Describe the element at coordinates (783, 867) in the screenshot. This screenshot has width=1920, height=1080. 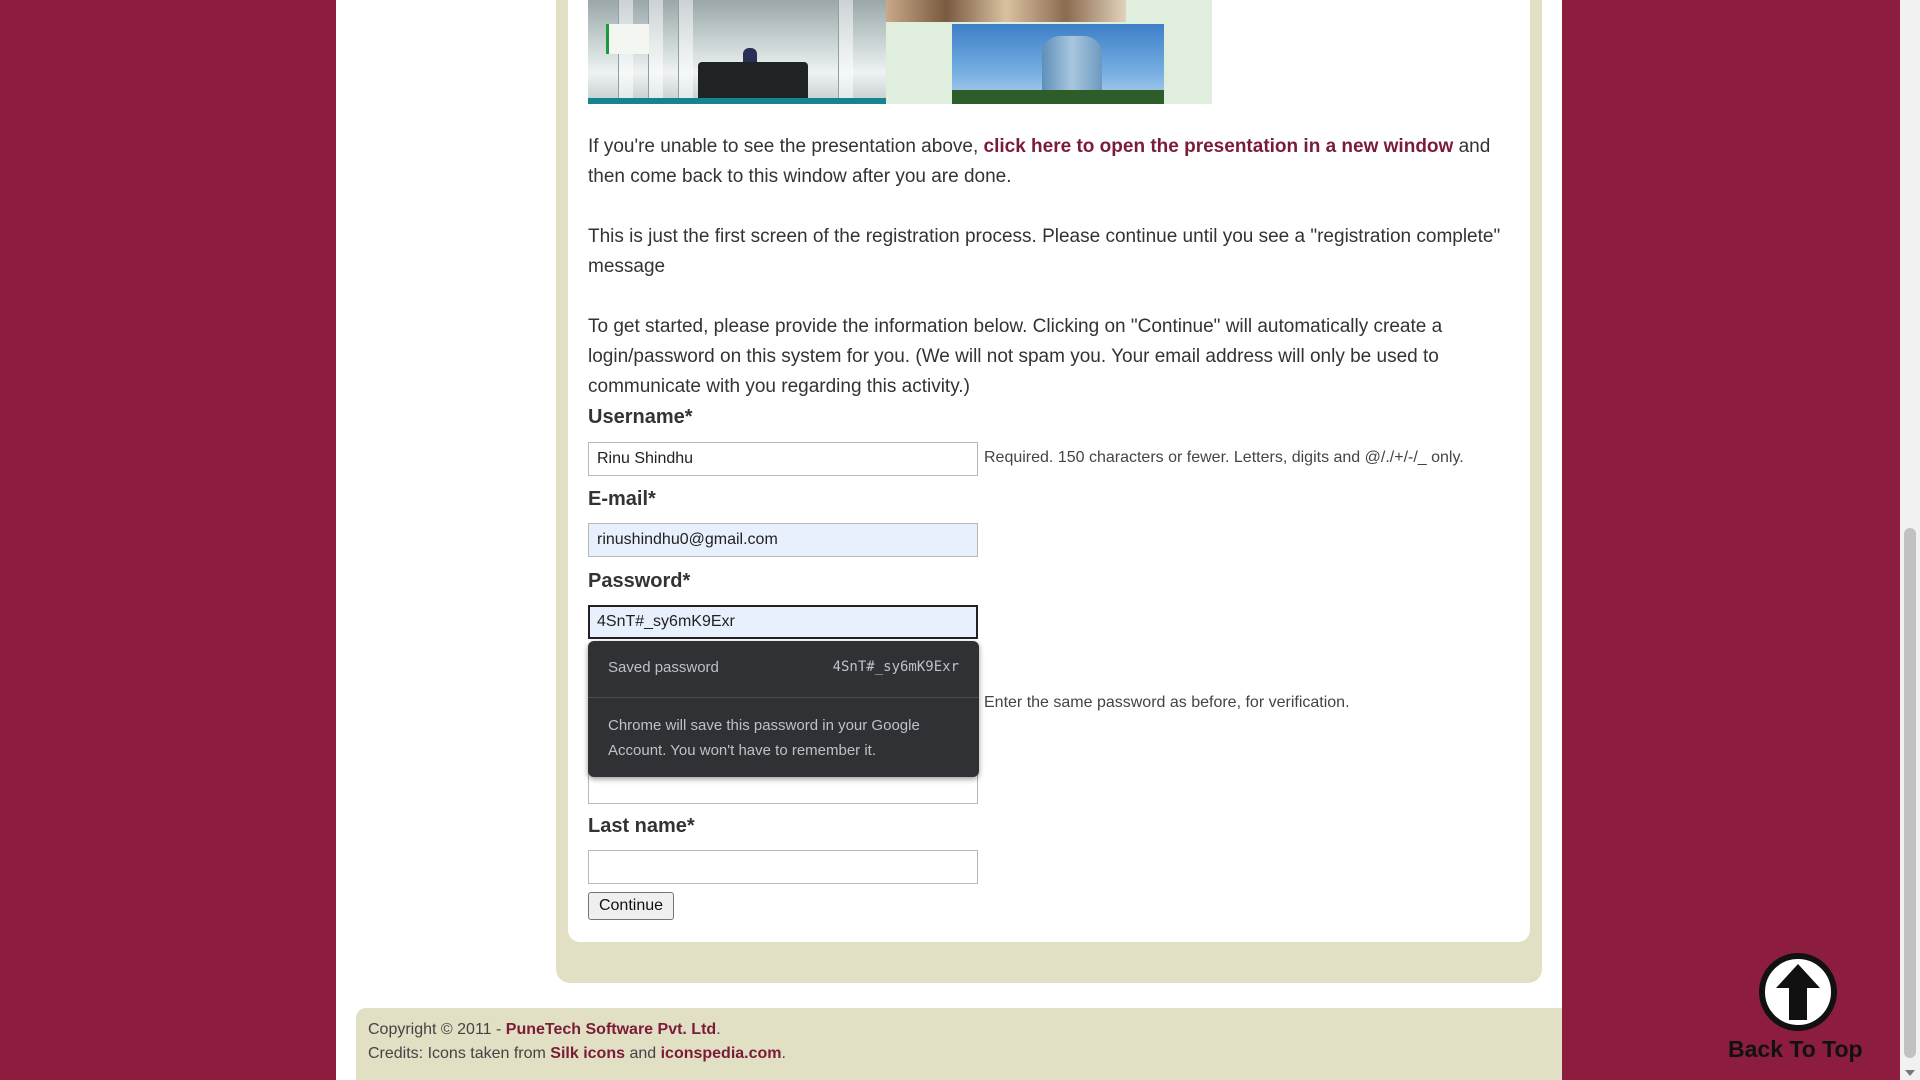
I see `last-name-input` at that location.